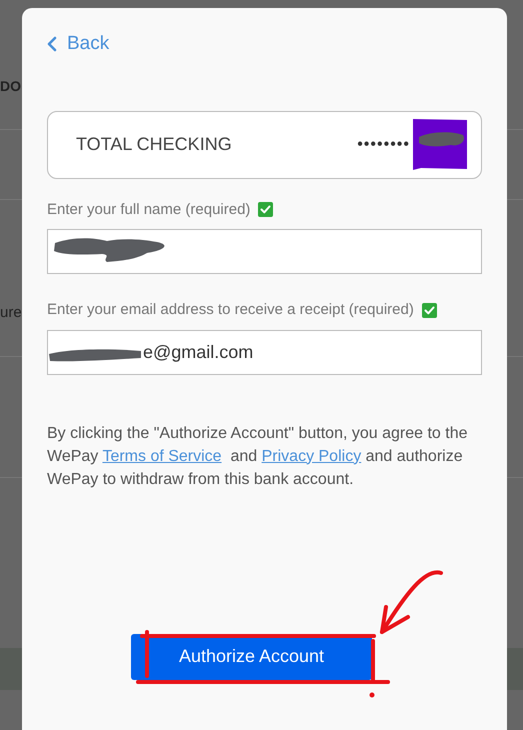 The image size is (523, 730). Describe the element at coordinates (52, 44) in the screenshot. I see `chevron-left-icon` at that location.